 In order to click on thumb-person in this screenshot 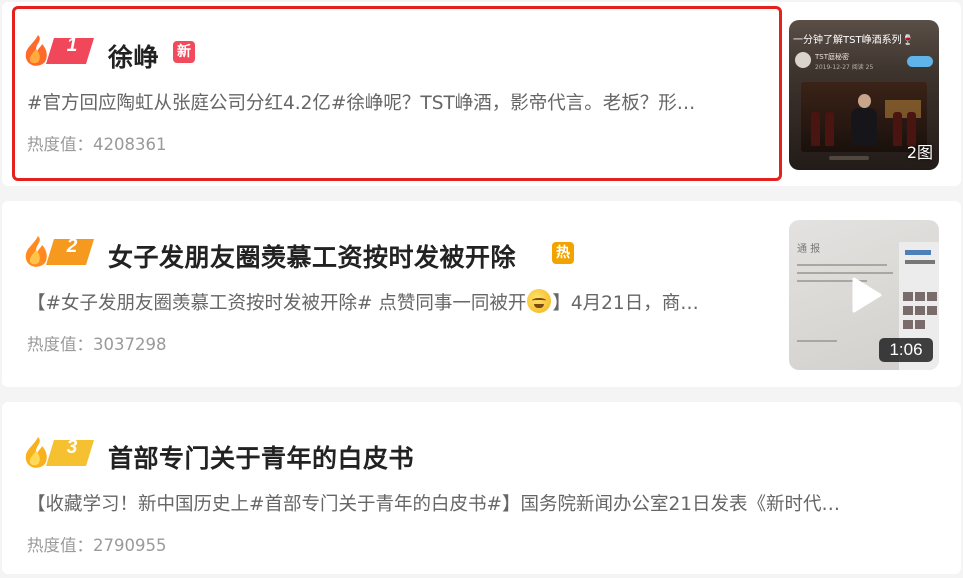, I will do `click(864, 120)`.